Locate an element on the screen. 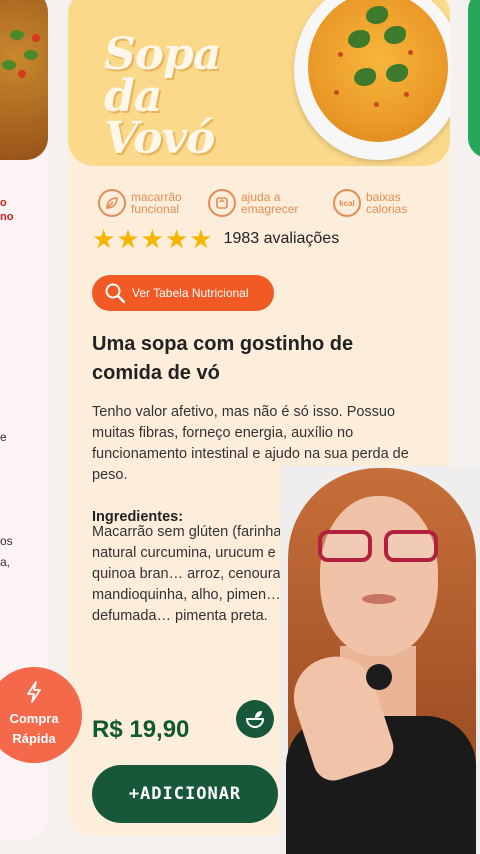 This screenshot has width=480, height=854. quick-buy-label-1: Compra is located at coordinates (34, 718).